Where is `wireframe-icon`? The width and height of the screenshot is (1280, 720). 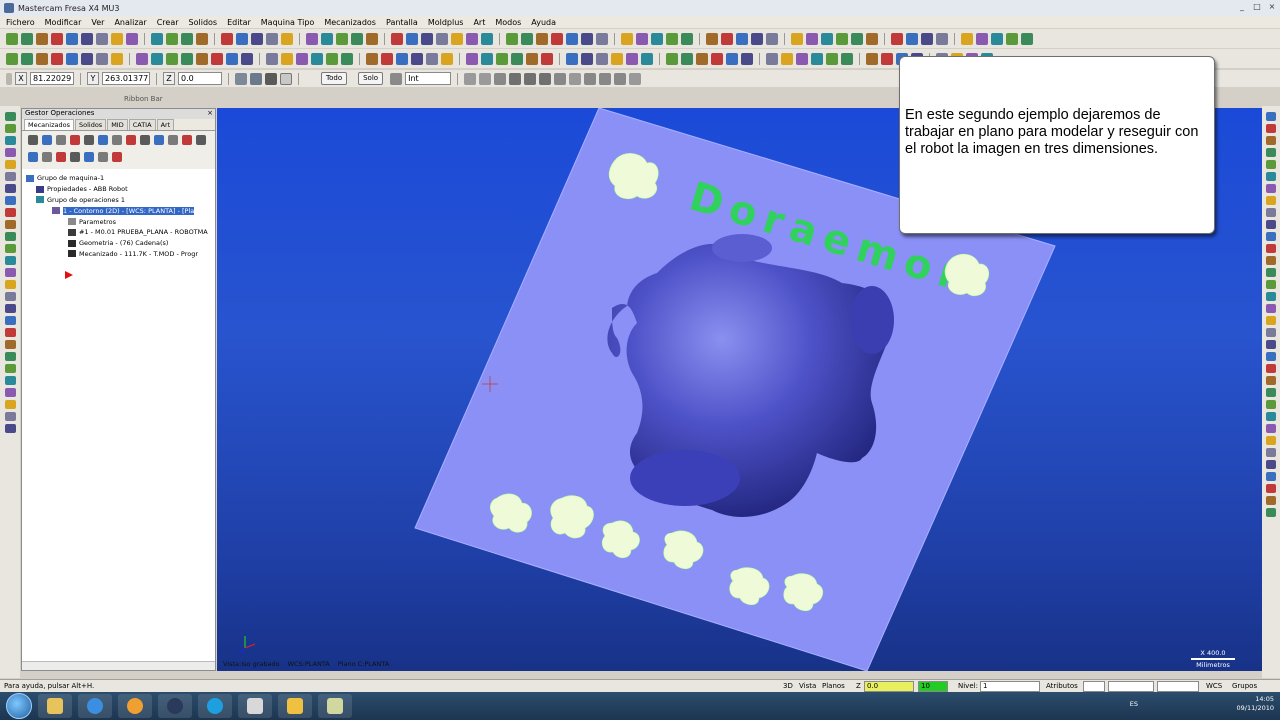 wireframe-icon is located at coordinates (485, 78).